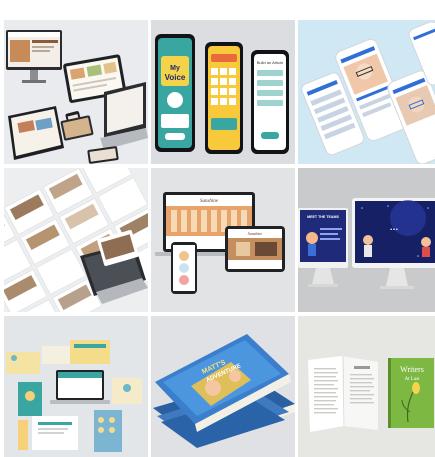 The image size is (435, 457). I want to click on tile-brand-stationery-mockup, so click(76, 386).